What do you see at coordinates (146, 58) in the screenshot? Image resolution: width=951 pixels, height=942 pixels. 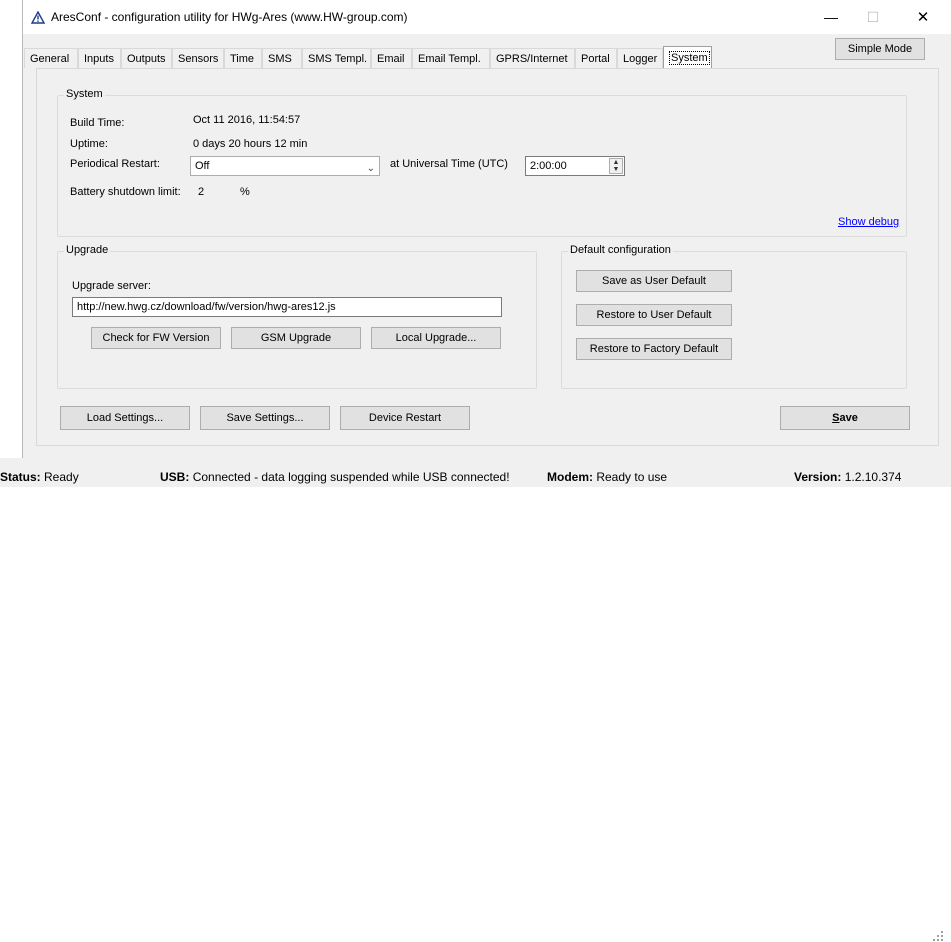 I see `tab-outputs: Outputs` at bounding box center [146, 58].